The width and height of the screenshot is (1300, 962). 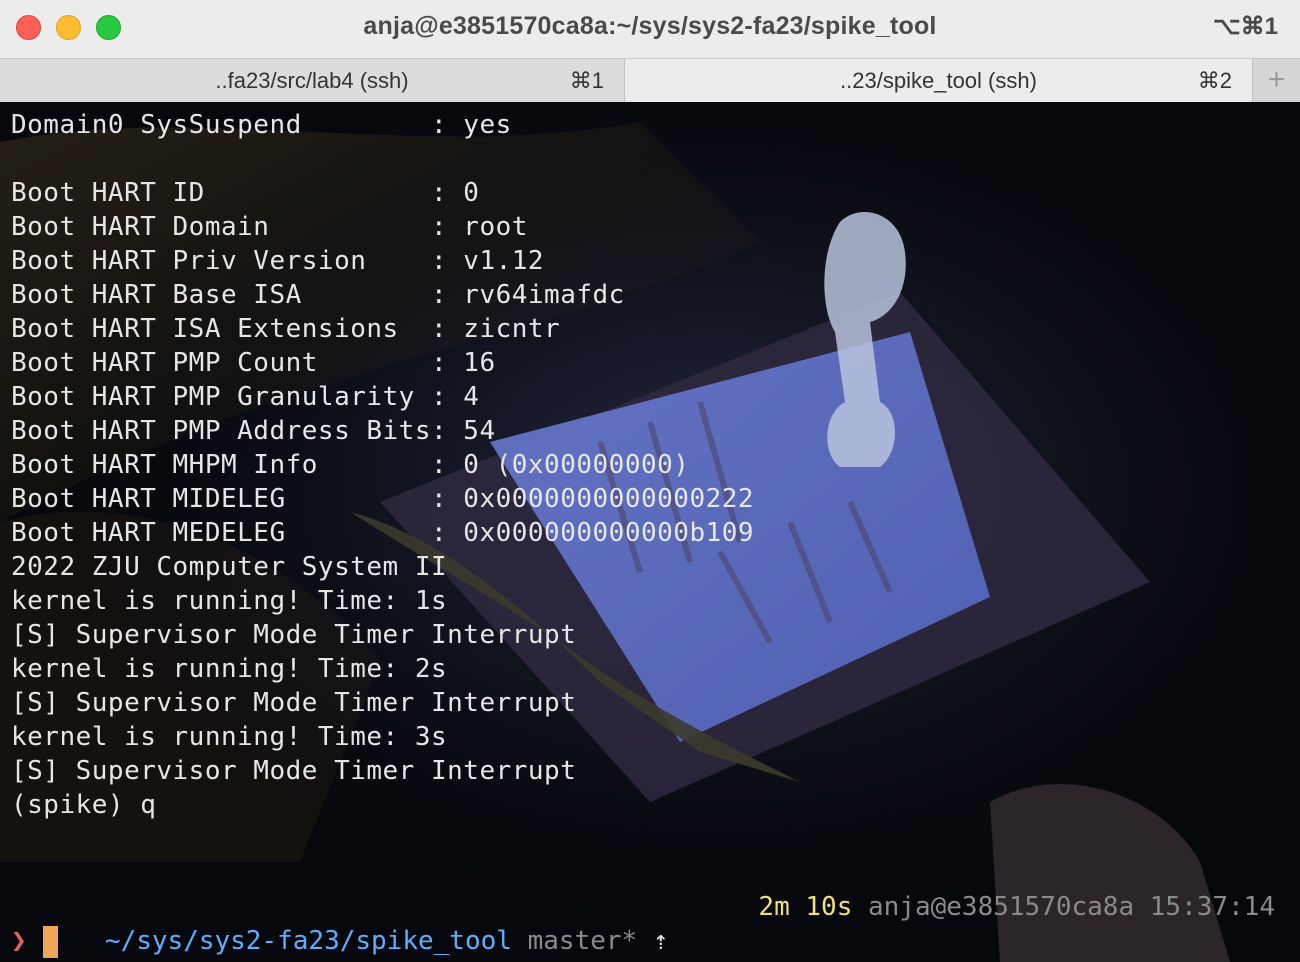 I want to click on terminal-line: kernel is running! Time: 1s, so click(x=229, y=601).